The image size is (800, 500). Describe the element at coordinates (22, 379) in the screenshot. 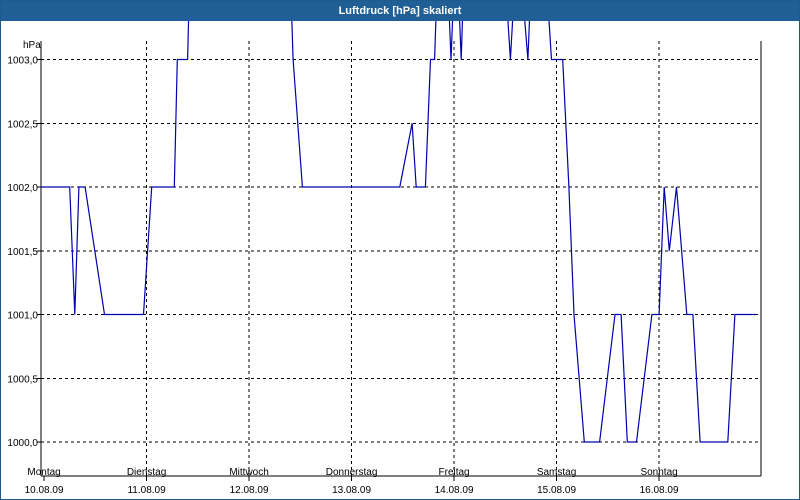

I see `y-tick-label: 1000,5` at that location.